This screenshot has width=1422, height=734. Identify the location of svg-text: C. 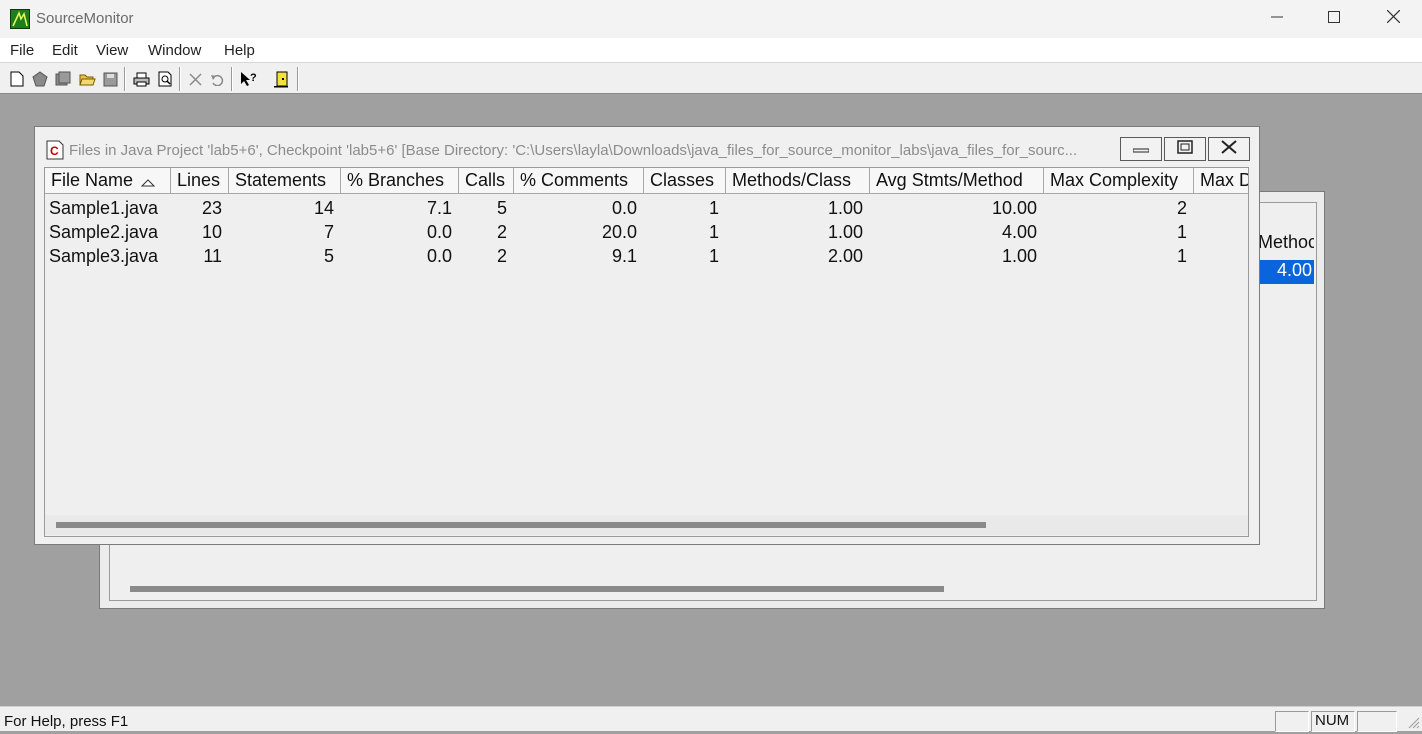
(54, 151).